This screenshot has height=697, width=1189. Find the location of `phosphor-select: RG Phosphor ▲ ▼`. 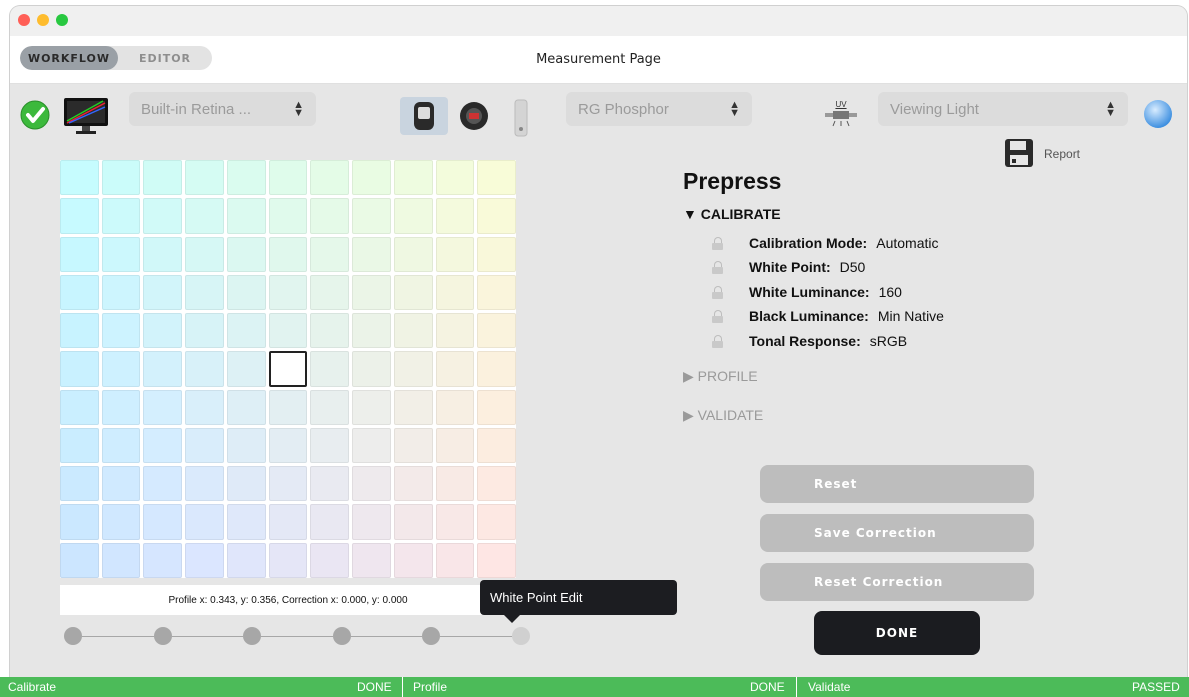

phosphor-select: RG Phosphor ▲ ▼ is located at coordinates (659, 109).